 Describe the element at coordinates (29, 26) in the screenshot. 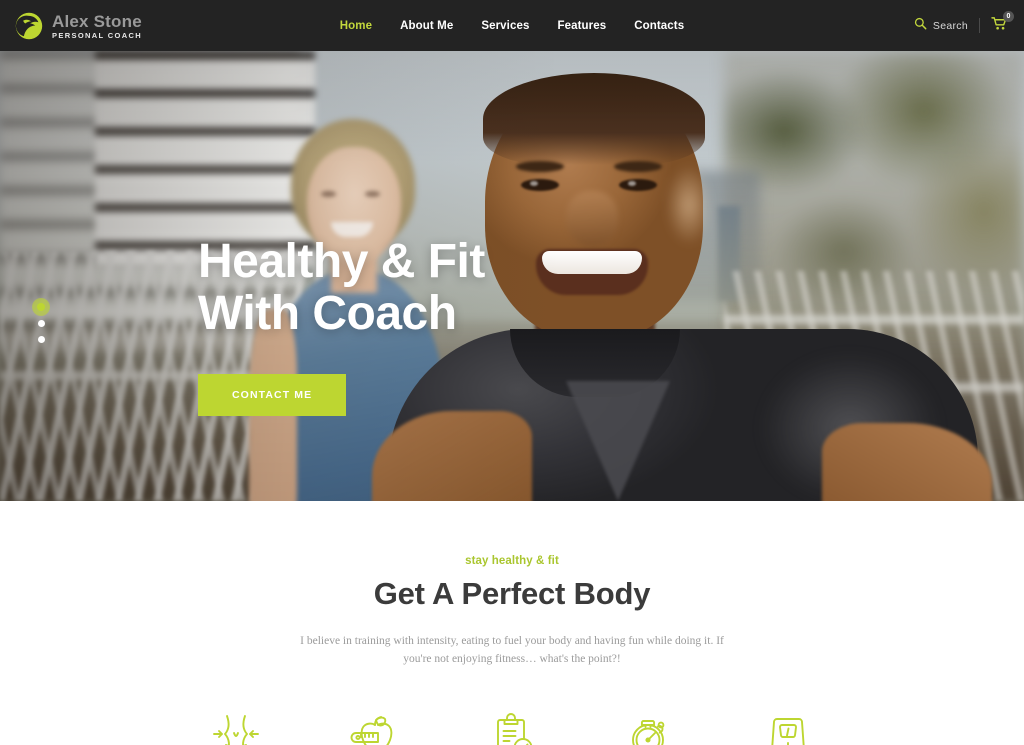

I see `swirl-leaf-logo-icon` at that location.